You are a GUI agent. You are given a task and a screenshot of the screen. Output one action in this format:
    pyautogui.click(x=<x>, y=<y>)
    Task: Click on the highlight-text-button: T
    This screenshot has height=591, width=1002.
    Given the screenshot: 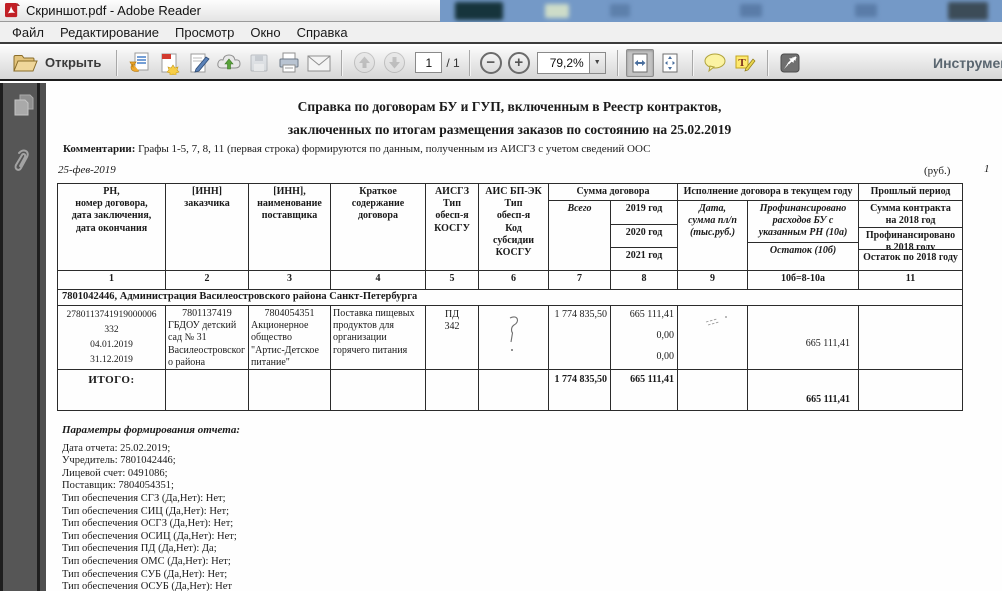 What is the action you would take?
    pyautogui.click(x=745, y=63)
    